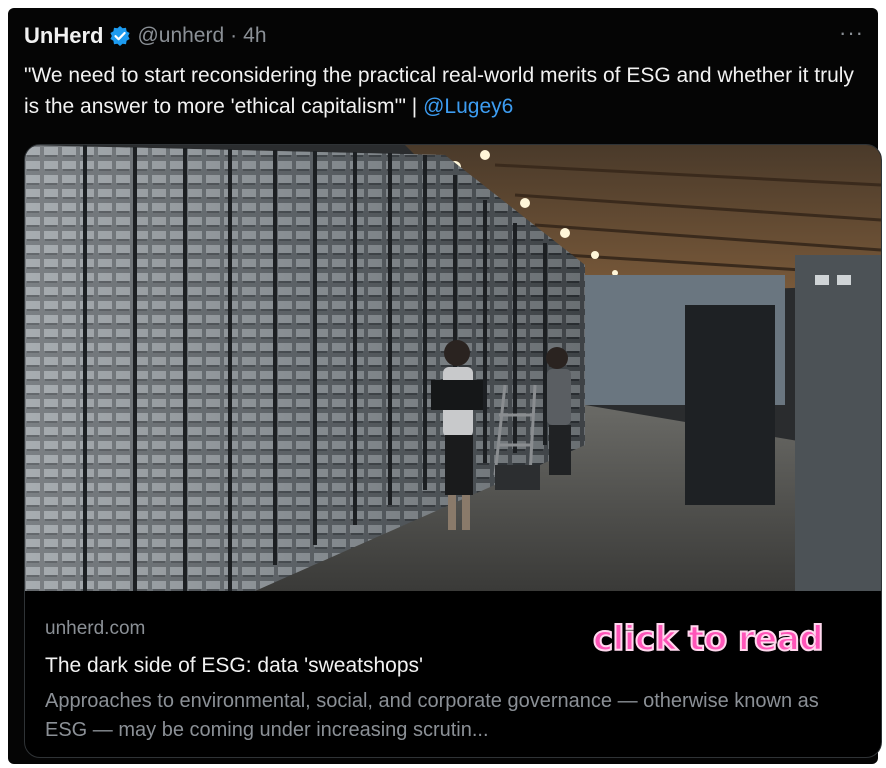 The height and width of the screenshot is (768, 886). Describe the element at coordinates (120, 36) in the screenshot. I see `verified-badge-icon` at that location.